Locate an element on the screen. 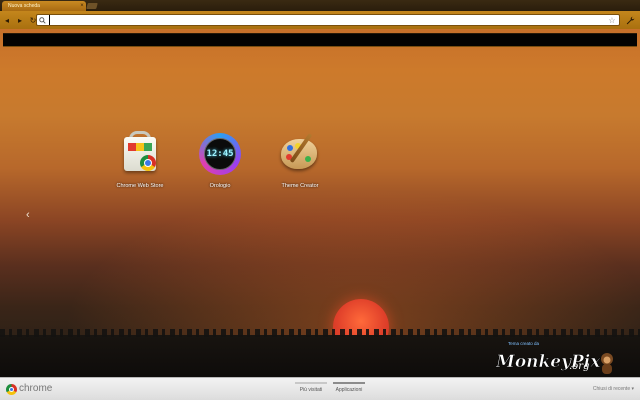  close-icon: × is located at coordinates (82, 6).